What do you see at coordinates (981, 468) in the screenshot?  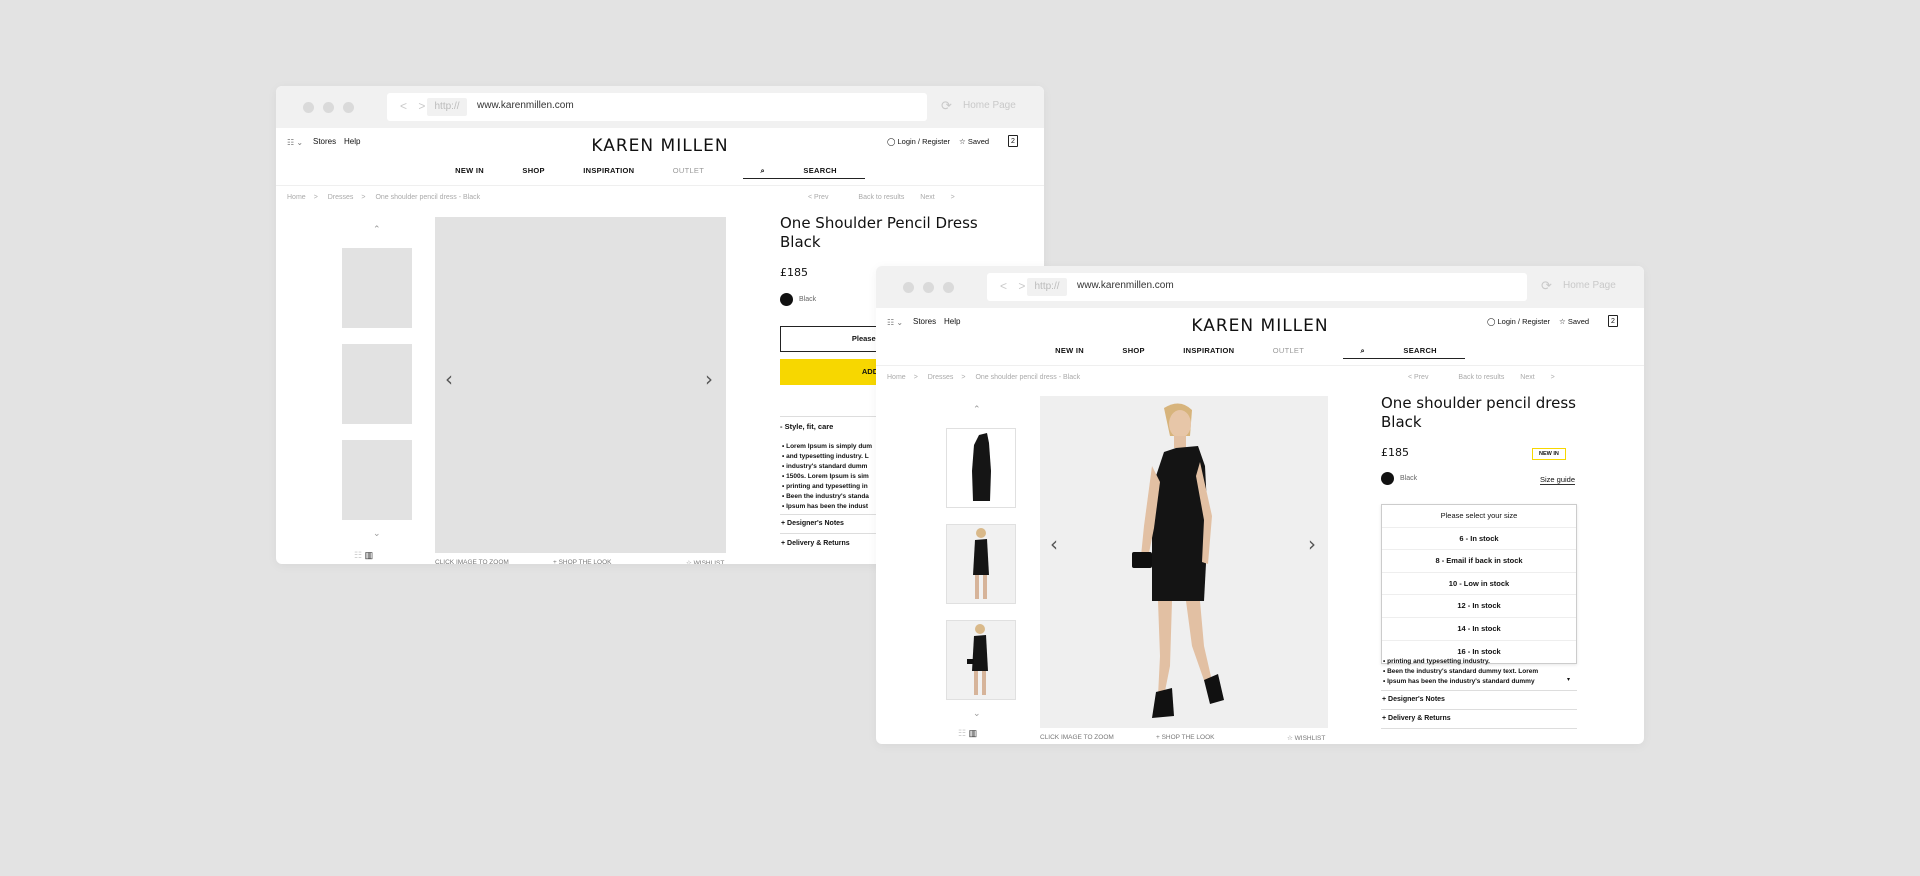 I see `thumbnail-dress-front` at bounding box center [981, 468].